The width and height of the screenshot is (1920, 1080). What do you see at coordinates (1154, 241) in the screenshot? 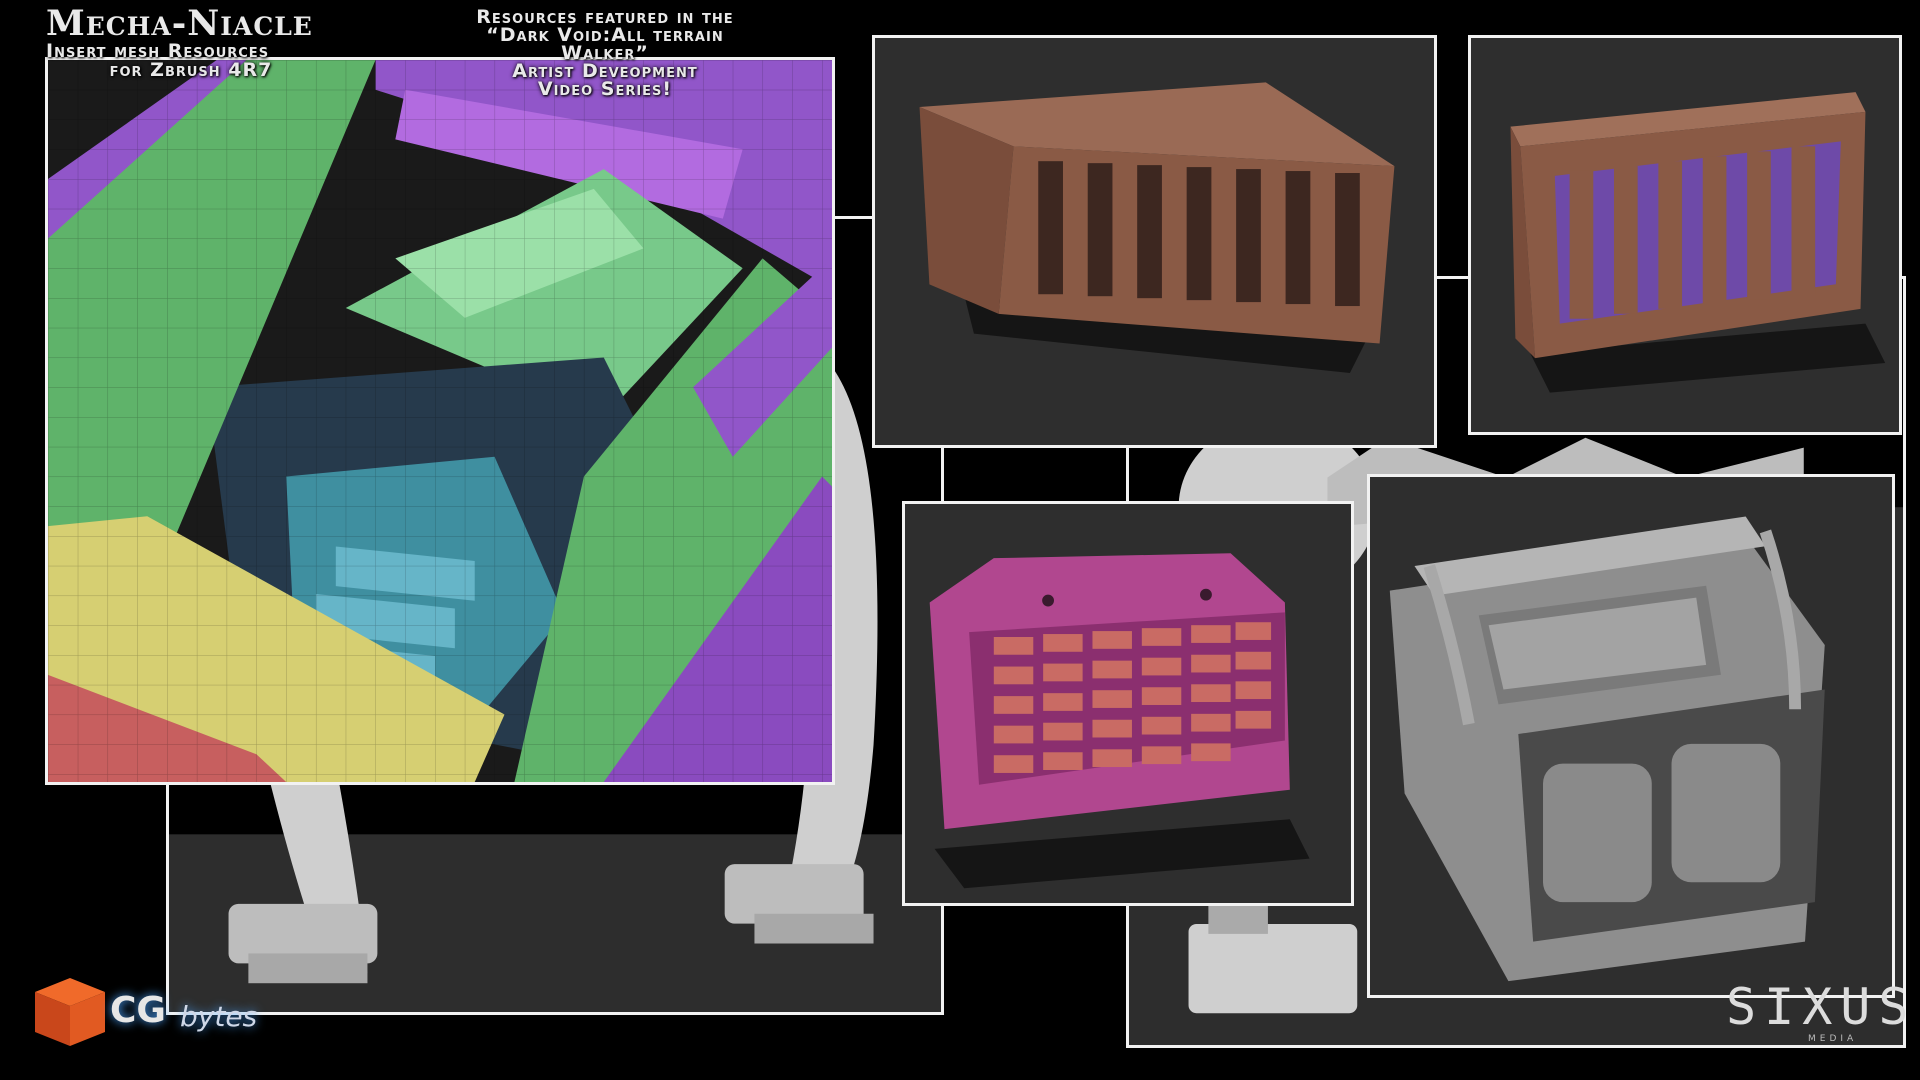
I see `brown-vent-render` at bounding box center [1154, 241].